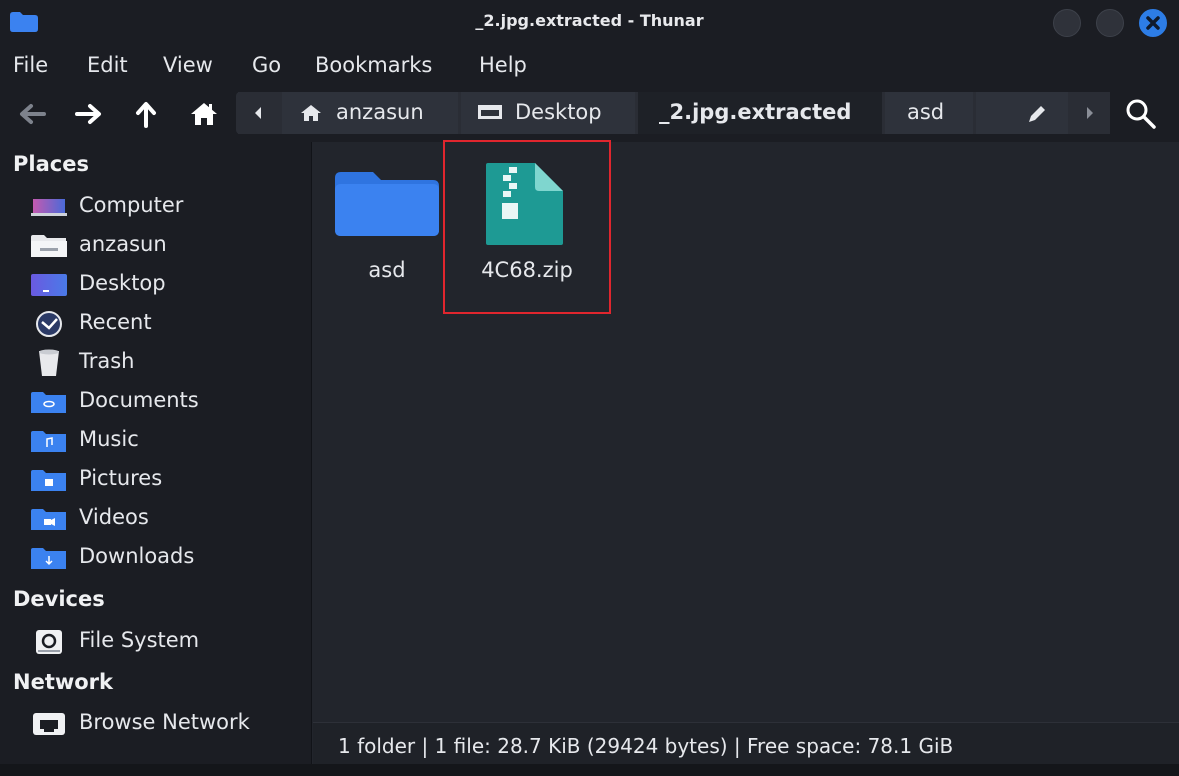 This screenshot has height=776, width=1179. I want to click on sidebar-item-desktop: Desktop, so click(155, 285).